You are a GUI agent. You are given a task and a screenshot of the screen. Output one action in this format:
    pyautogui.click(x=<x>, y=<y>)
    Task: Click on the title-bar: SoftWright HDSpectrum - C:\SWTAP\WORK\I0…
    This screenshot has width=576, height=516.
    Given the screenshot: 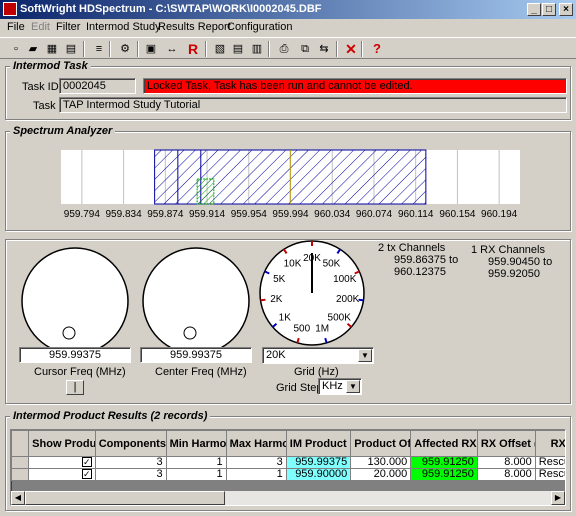 What is the action you would take?
    pyautogui.click(x=288, y=9)
    